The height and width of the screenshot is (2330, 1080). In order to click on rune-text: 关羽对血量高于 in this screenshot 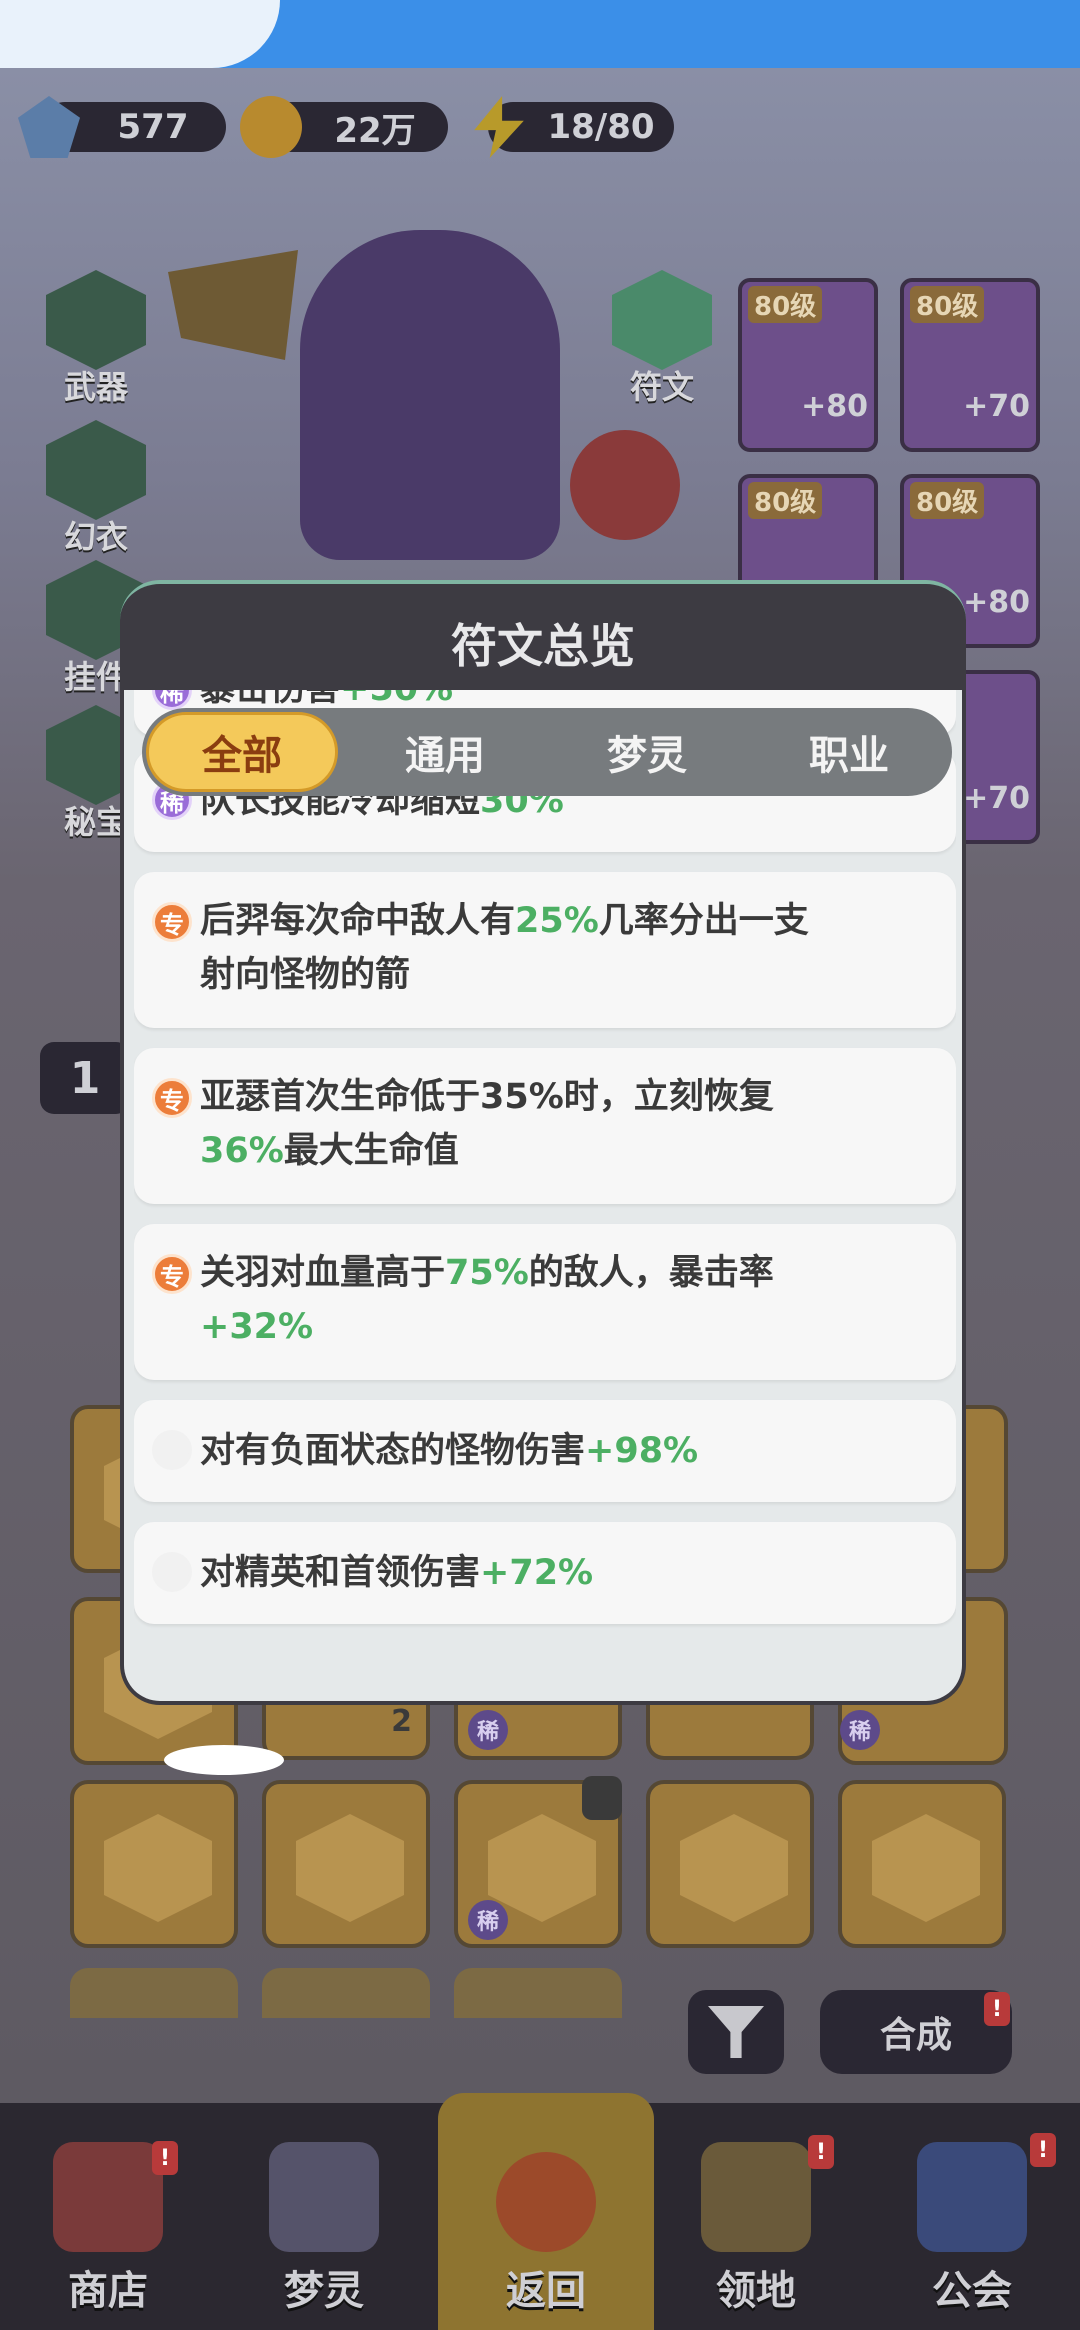, I will do `click(323, 1273)`.